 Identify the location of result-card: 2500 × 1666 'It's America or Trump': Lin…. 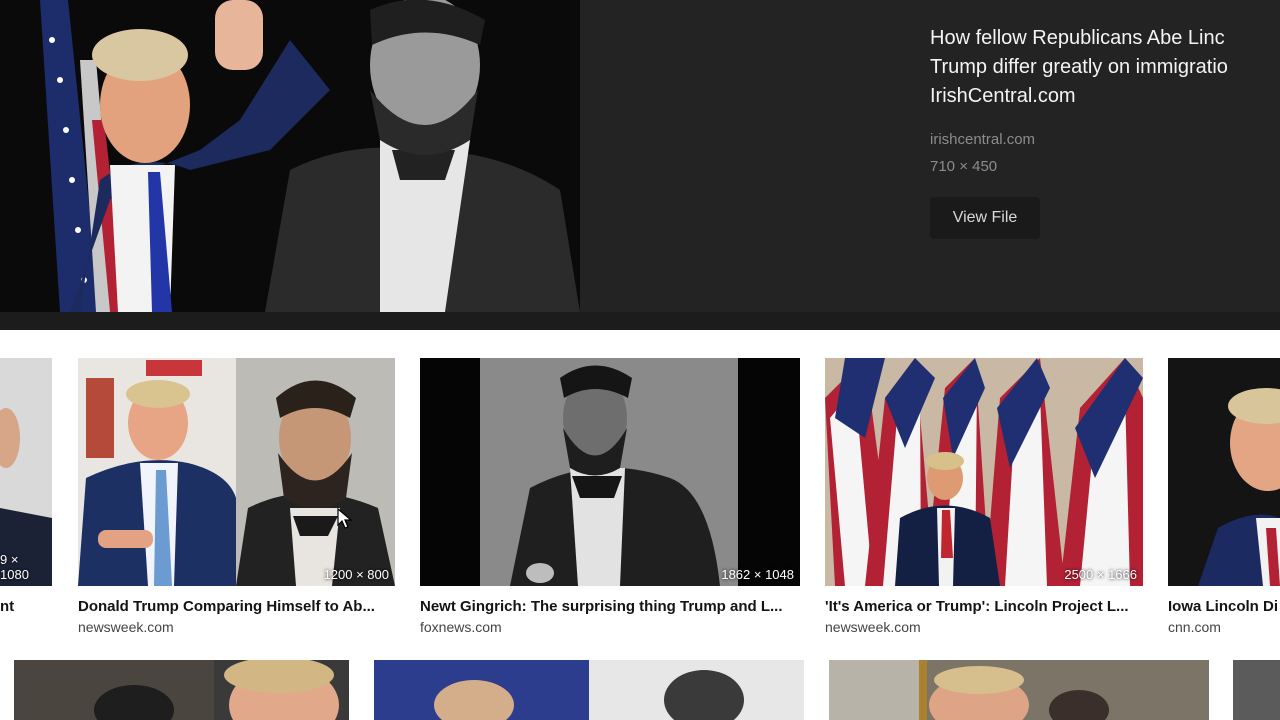
(986, 503).